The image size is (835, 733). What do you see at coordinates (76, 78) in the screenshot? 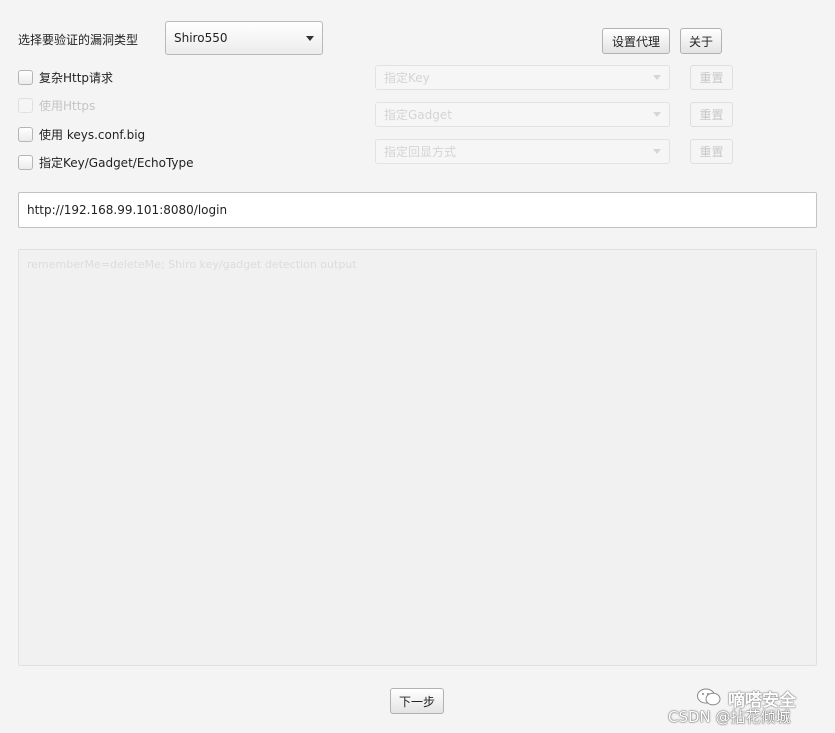
I see `complex-http-label: 复杂Http请求` at bounding box center [76, 78].